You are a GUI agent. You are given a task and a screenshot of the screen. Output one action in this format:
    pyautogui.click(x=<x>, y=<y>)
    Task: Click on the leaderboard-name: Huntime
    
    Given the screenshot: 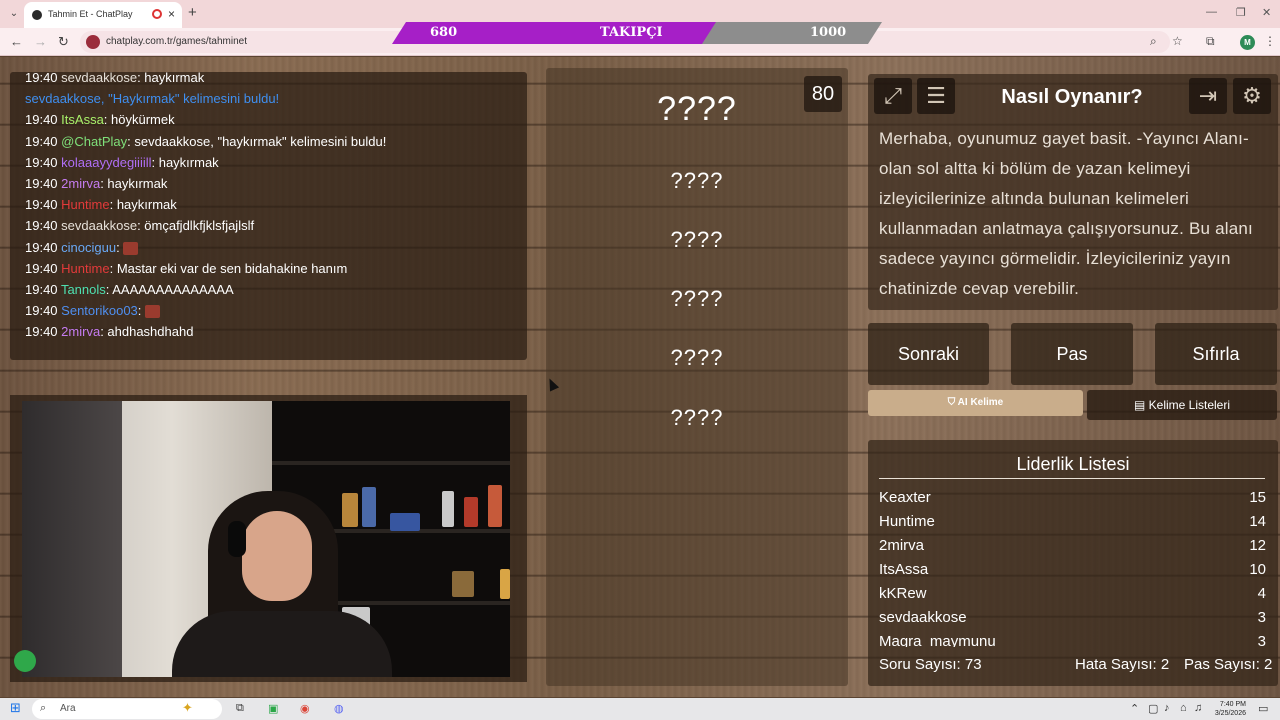 What is the action you would take?
    pyautogui.click(x=907, y=521)
    